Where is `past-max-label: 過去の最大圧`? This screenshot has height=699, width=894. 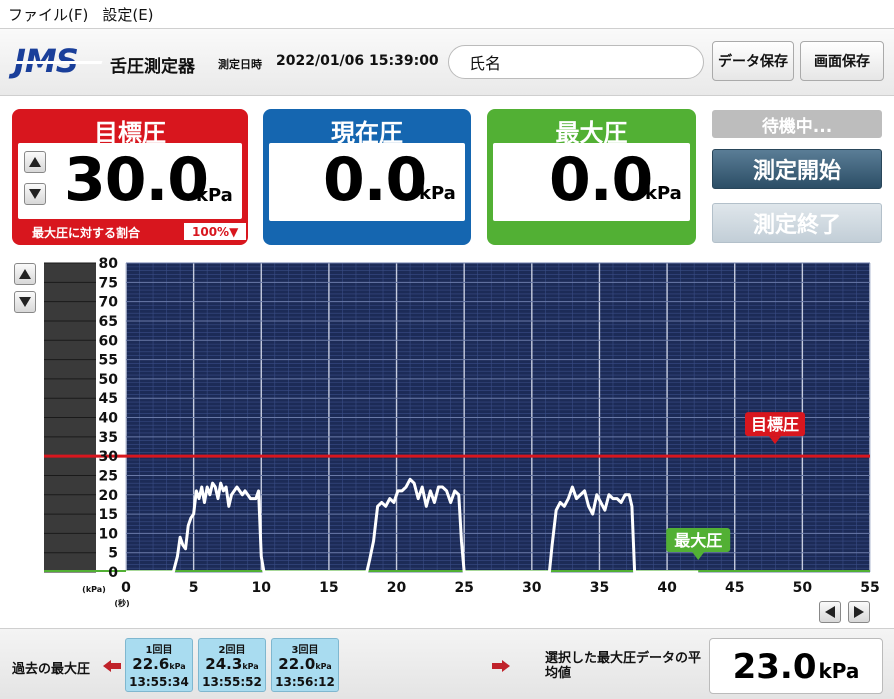
past-max-label: 過去の最大圧 is located at coordinates (51, 669).